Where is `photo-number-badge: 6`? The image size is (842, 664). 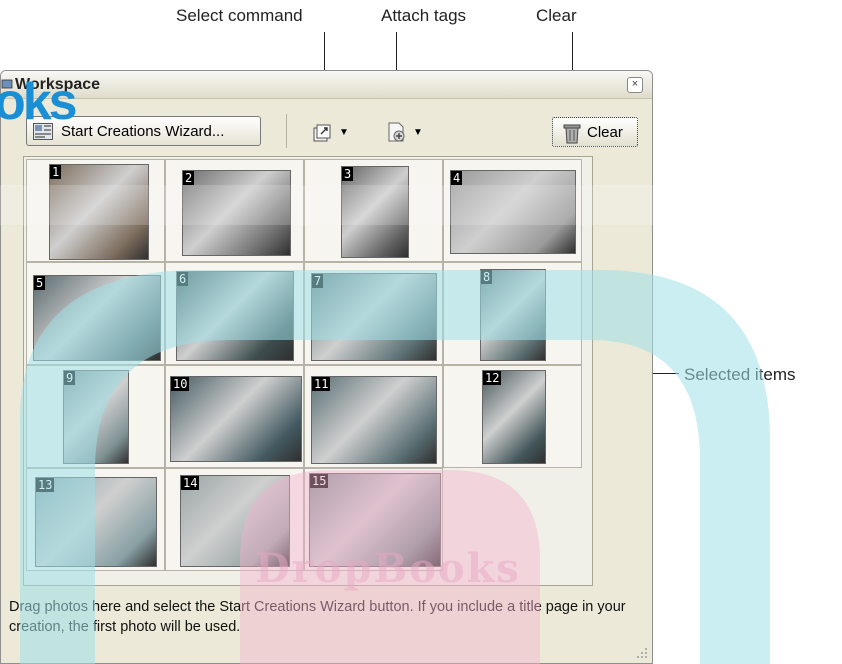
photo-number-badge: 6 is located at coordinates (183, 279).